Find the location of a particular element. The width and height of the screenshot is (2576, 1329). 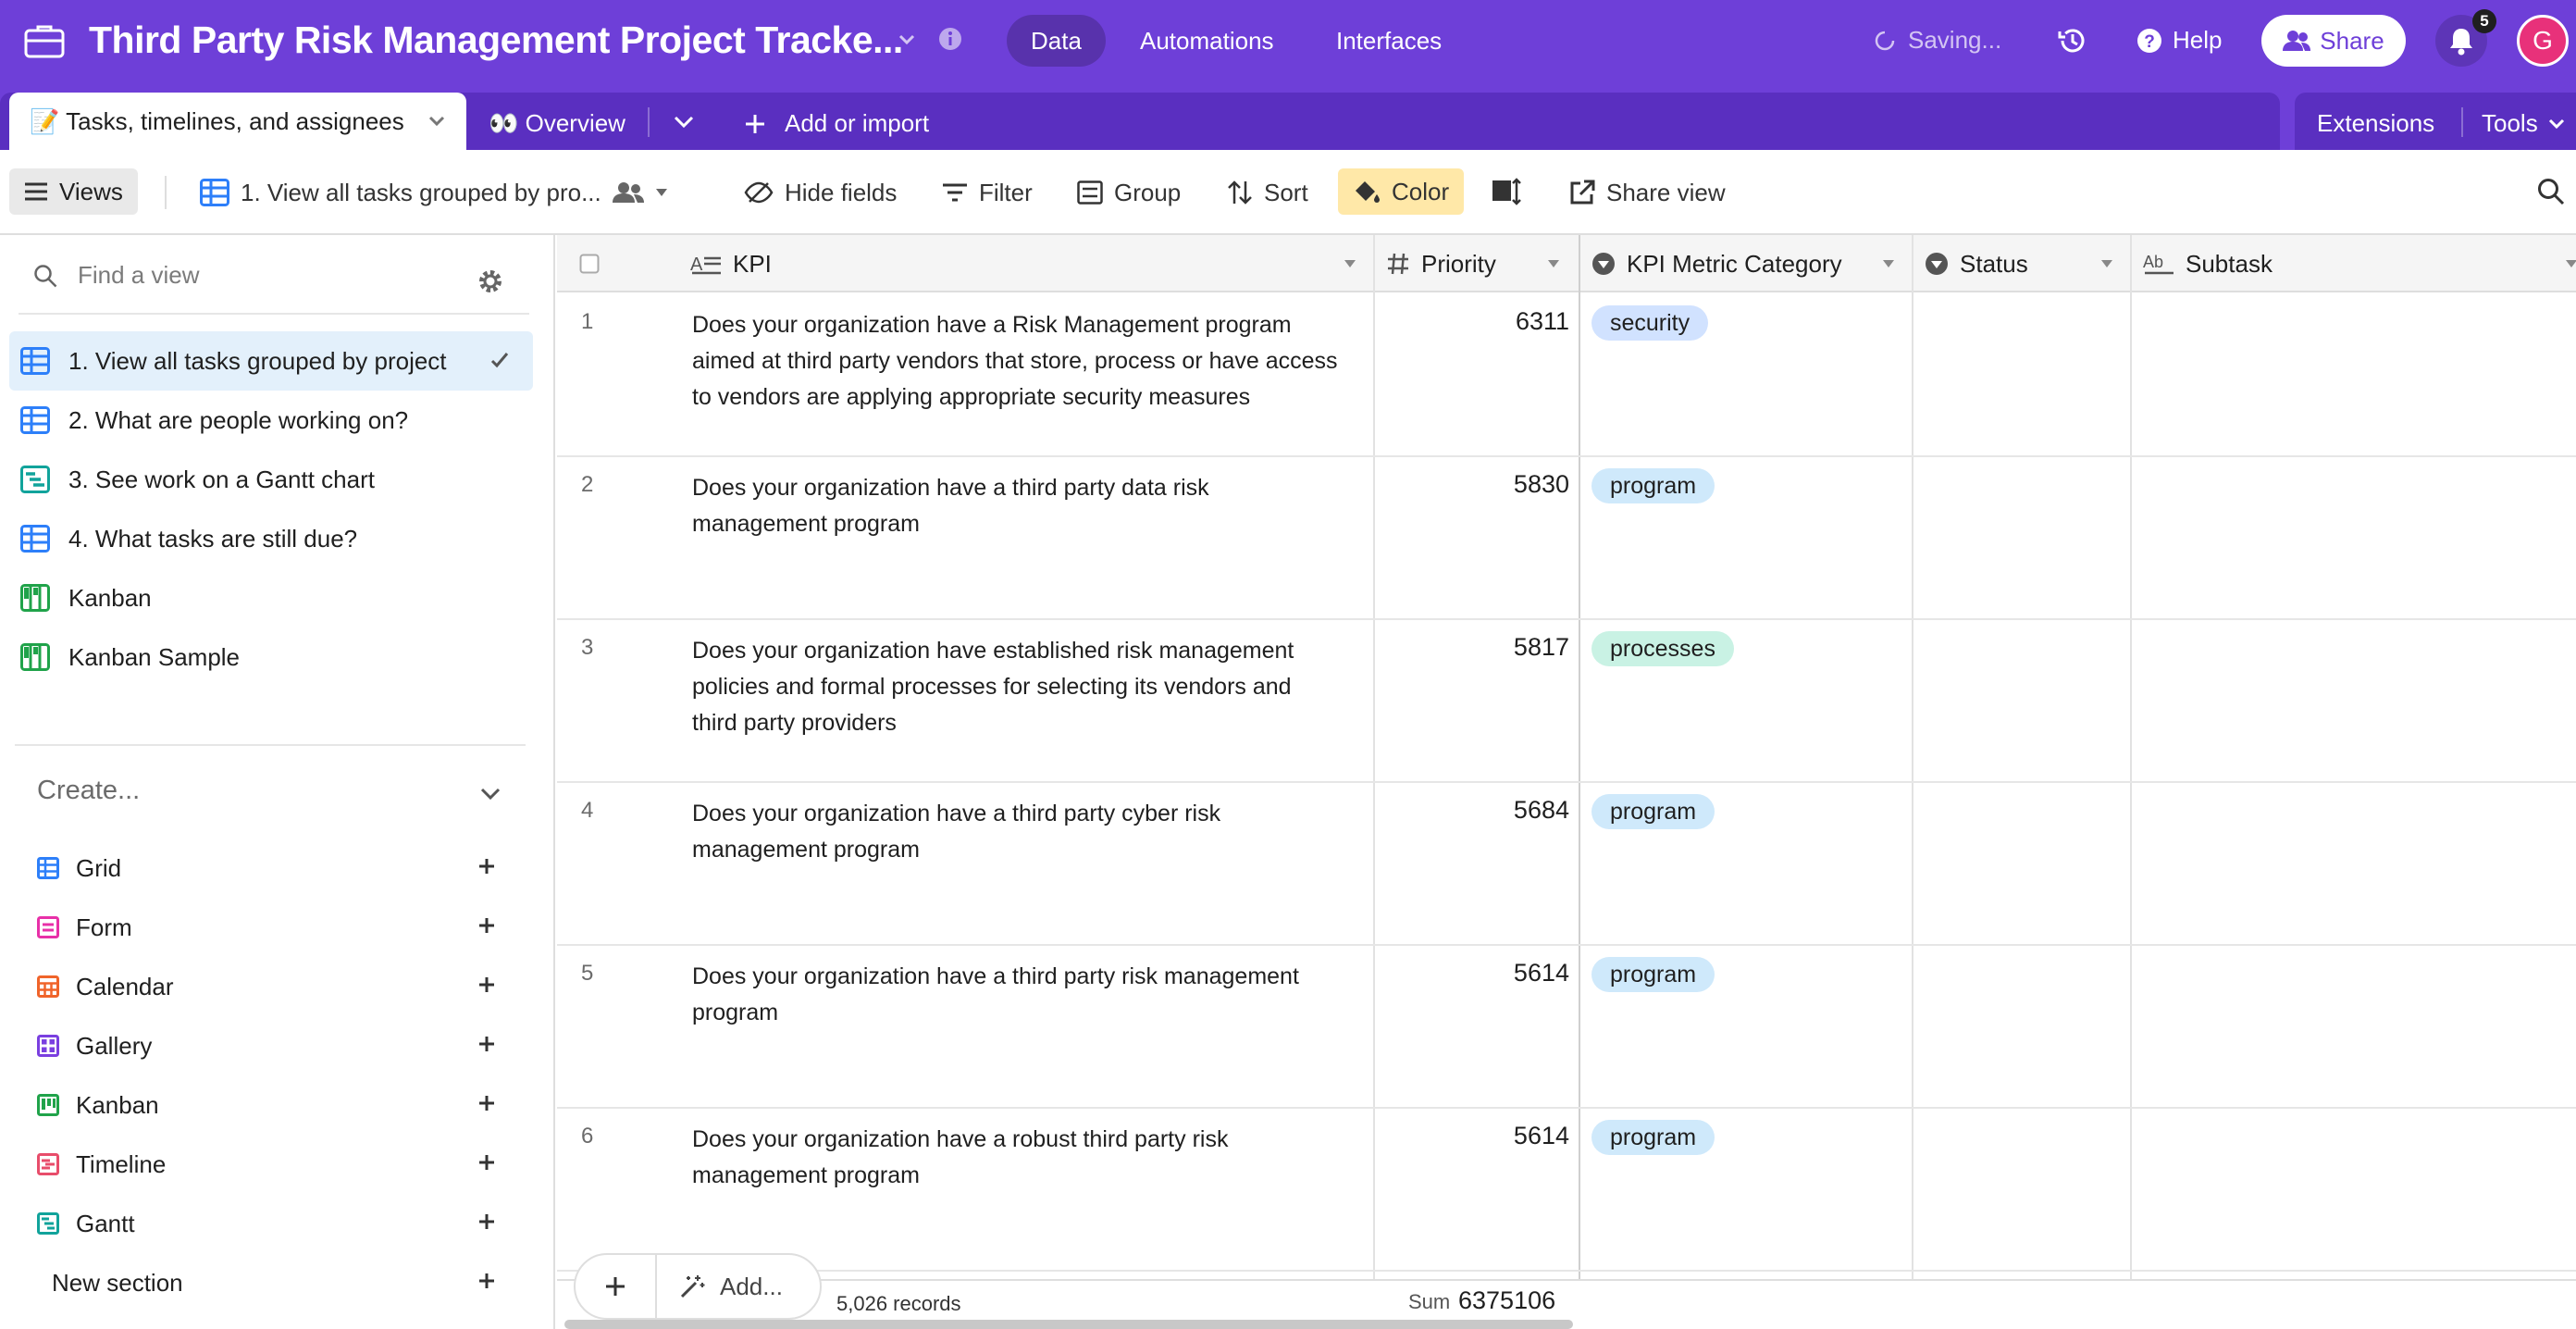

base-briefcase-icon is located at coordinates (45, 40).